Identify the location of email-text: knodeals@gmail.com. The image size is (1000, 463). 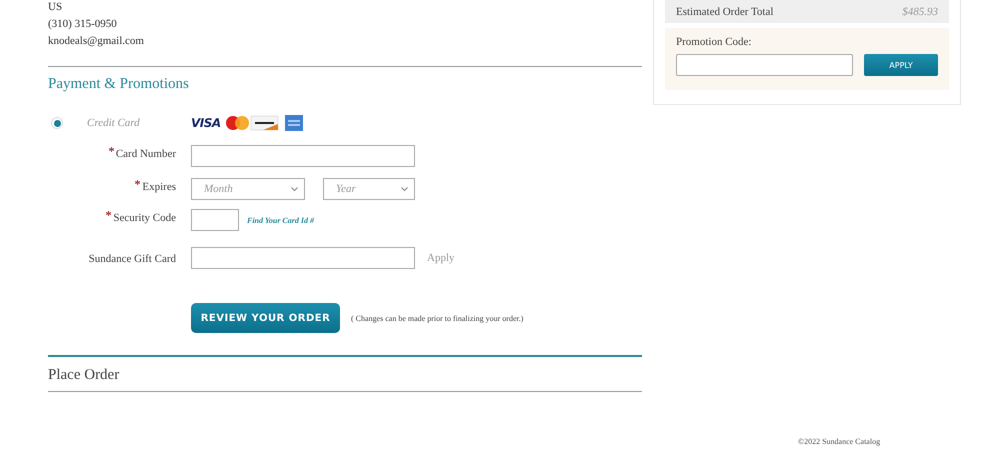
(96, 41).